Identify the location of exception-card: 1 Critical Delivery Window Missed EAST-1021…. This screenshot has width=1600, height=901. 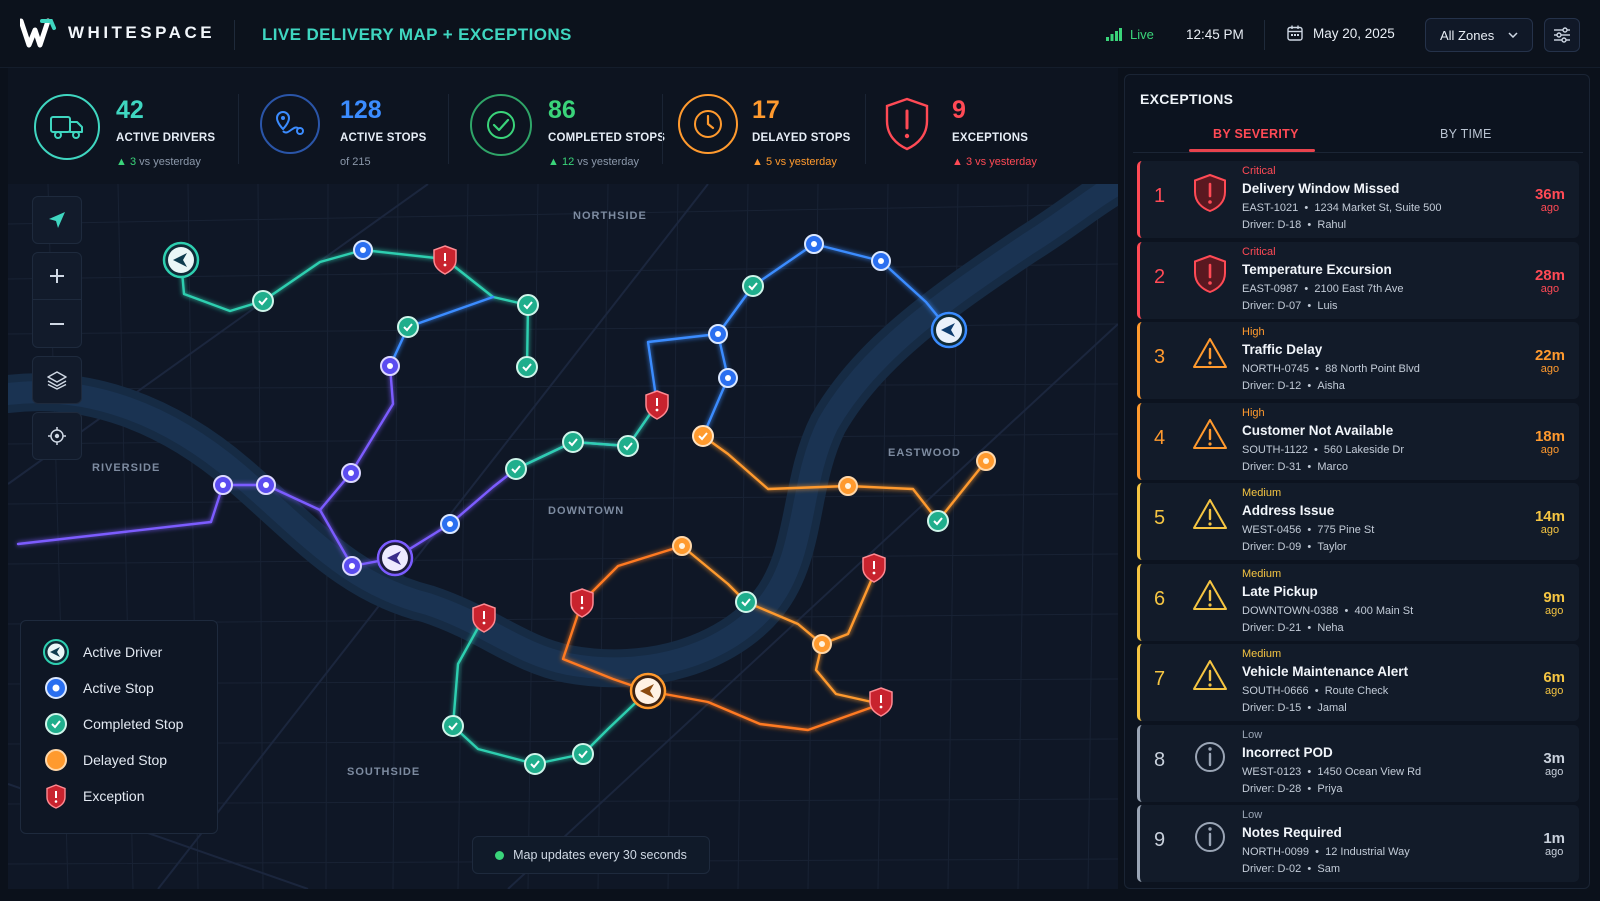
(1358, 199).